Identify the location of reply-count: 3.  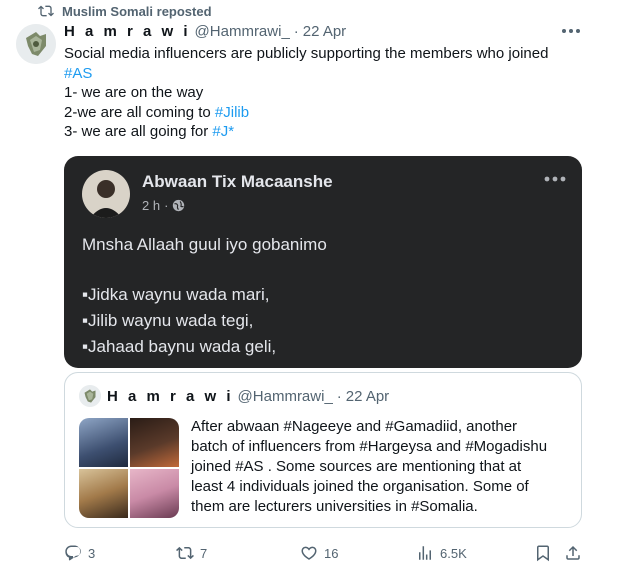
(92, 553).